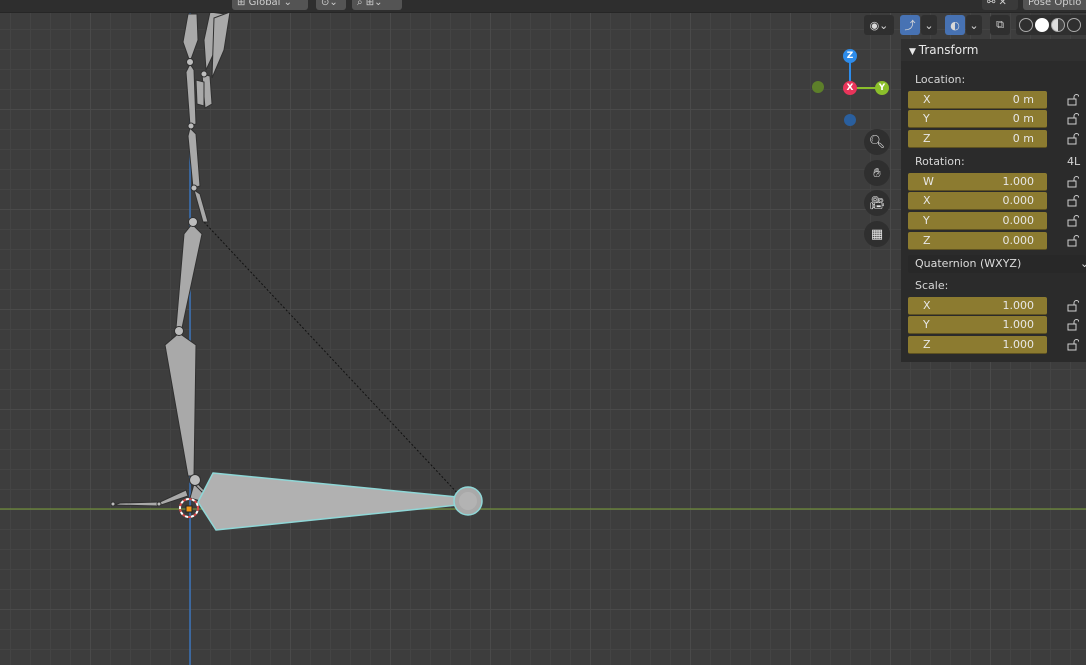  I want to click on xray-toggle-group: ⚯ ✕, so click(1000, 5).